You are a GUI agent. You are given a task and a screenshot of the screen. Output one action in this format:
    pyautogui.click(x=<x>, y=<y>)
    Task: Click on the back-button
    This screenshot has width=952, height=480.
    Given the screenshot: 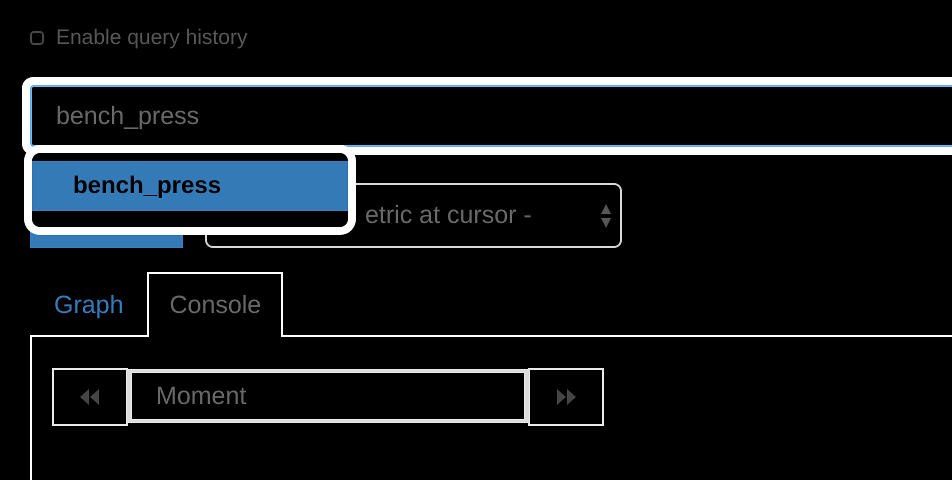 What is the action you would take?
    pyautogui.click(x=90, y=397)
    